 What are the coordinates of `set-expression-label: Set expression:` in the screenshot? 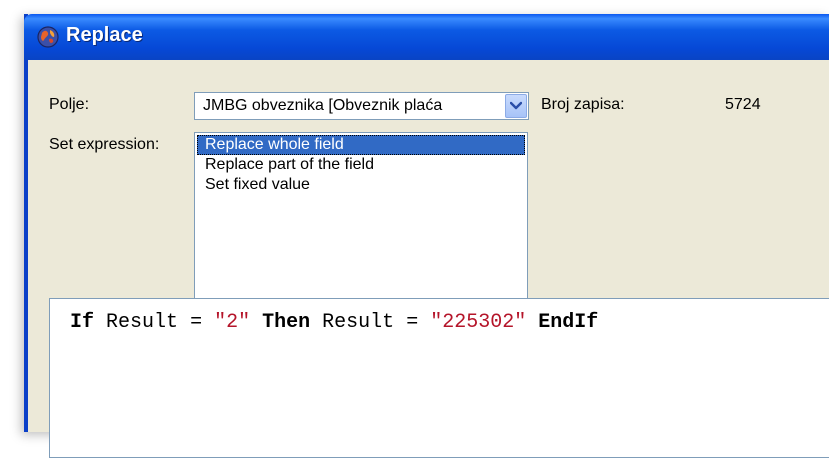 It's located at (104, 144).